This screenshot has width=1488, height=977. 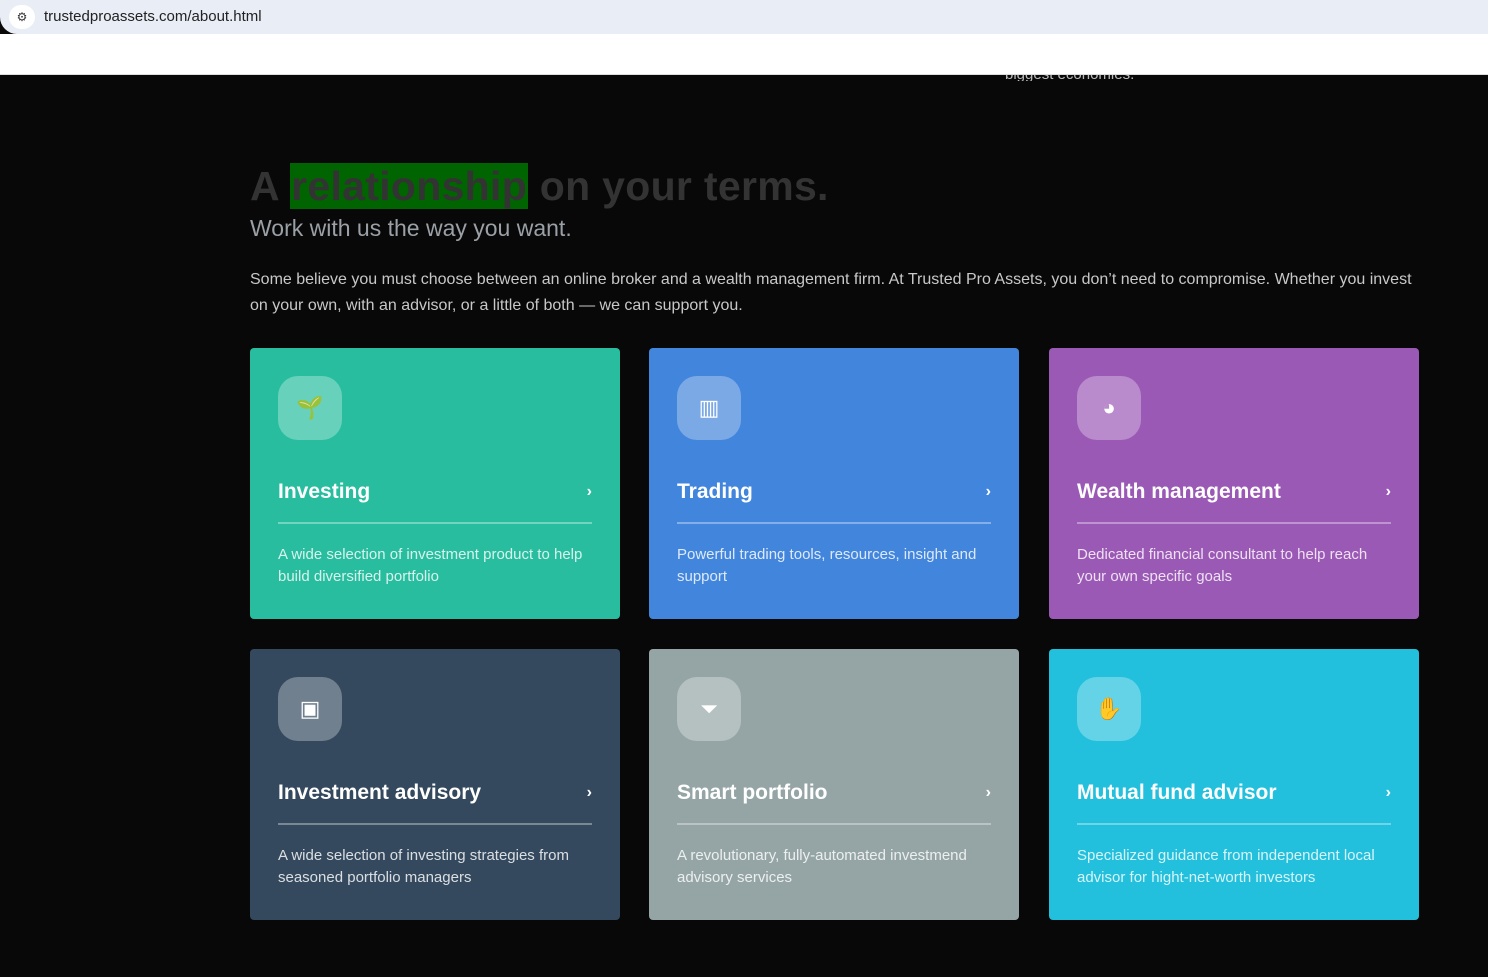 I want to click on card-title: Trading, so click(x=715, y=491).